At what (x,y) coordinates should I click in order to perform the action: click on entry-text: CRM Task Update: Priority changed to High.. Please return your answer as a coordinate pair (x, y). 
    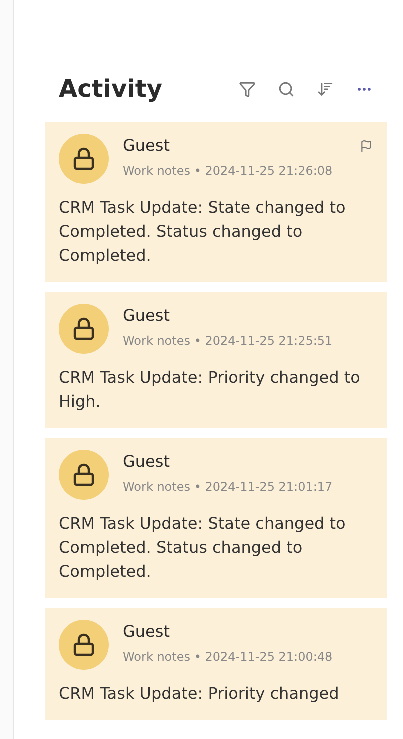
    Looking at the image, I should click on (210, 390).